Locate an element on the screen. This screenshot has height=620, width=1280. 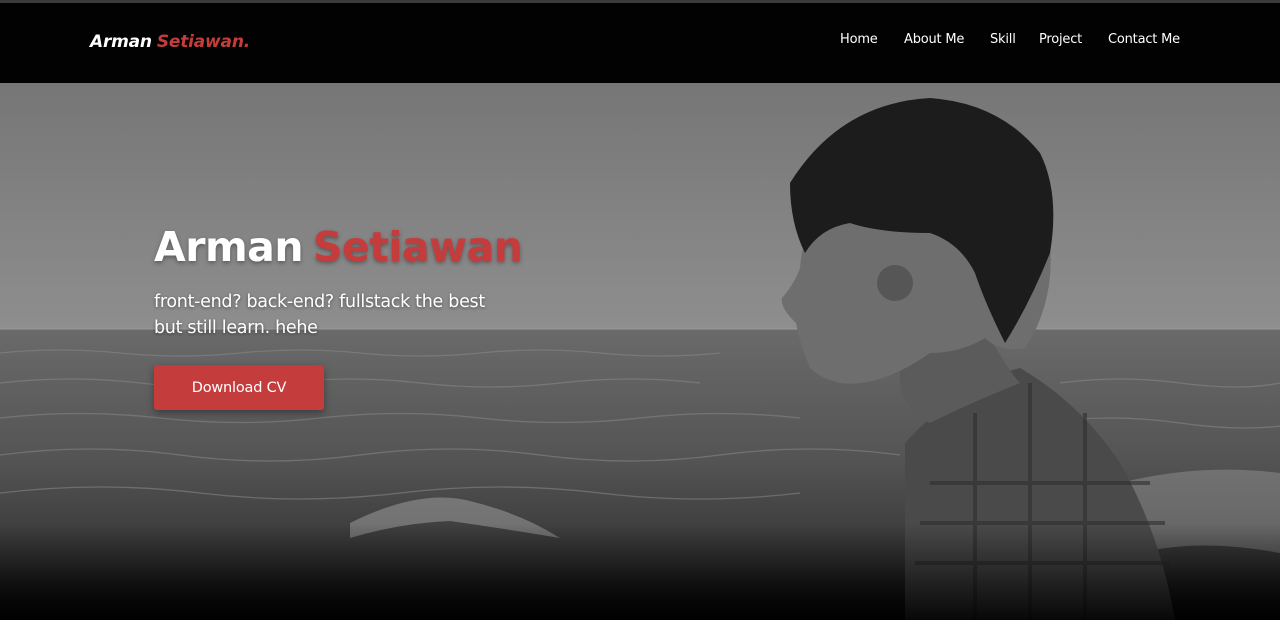
hero-subtitle-line1: front-end? back-end? fullstack the best is located at coordinates (319, 302).